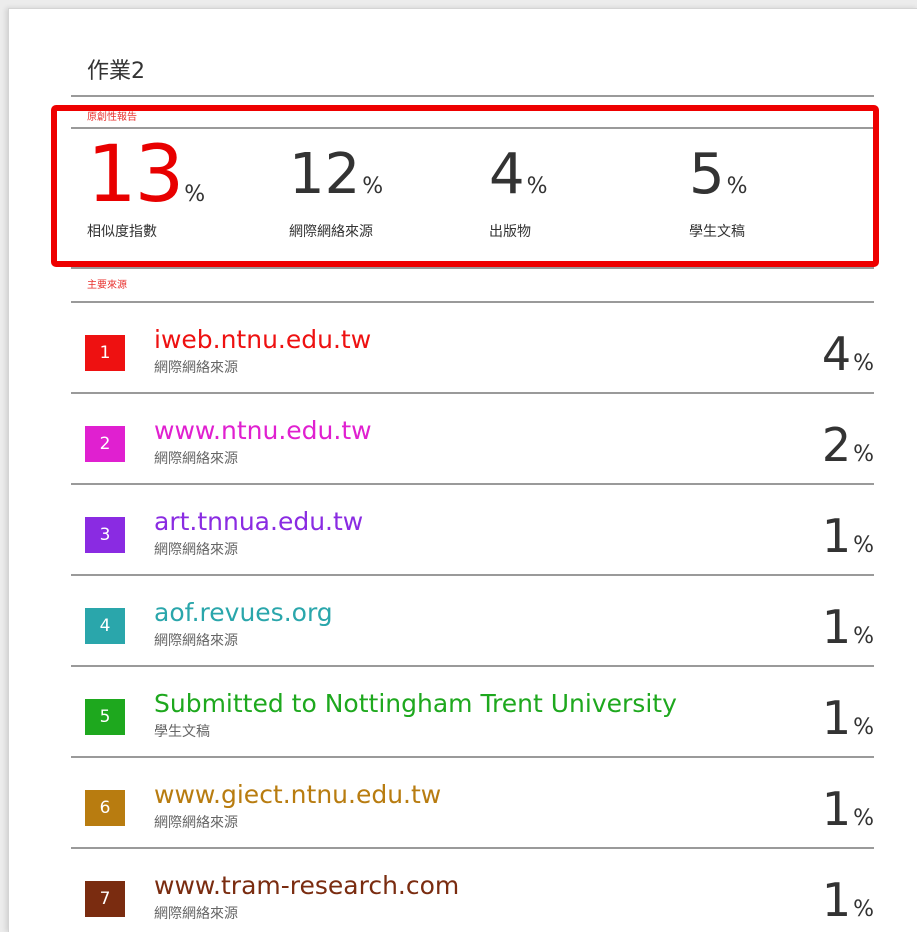 The width and height of the screenshot is (917, 932). I want to click on similarity-index-unit: %, so click(195, 194).